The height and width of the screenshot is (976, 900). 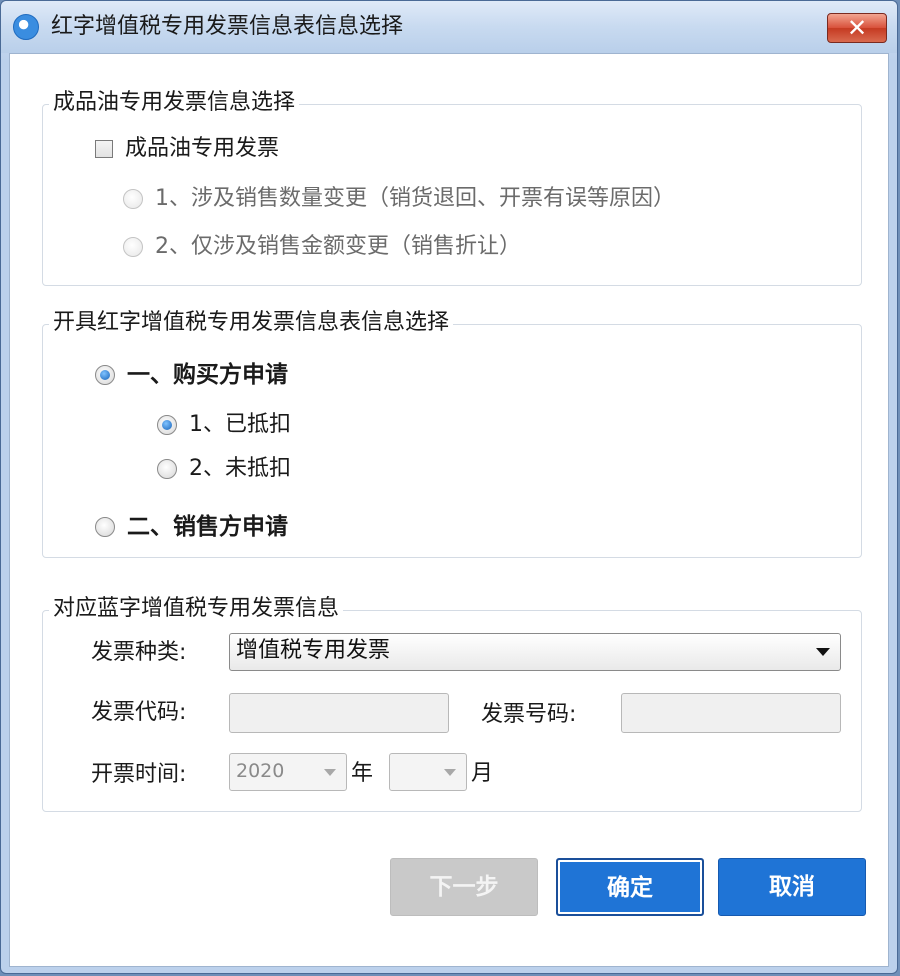 What do you see at coordinates (464, 887) in the screenshot?
I see `next-step-button: 下一步` at bounding box center [464, 887].